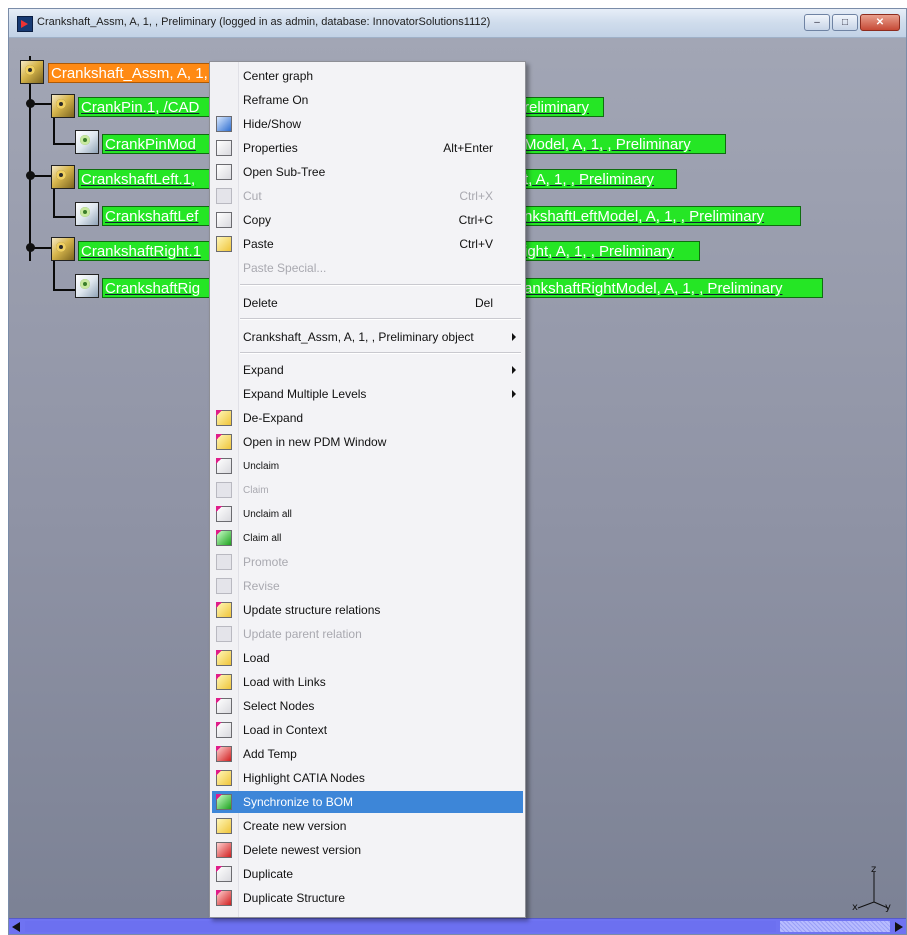  I want to click on menu-item-load-with-links: Load with Links, so click(367, 682).